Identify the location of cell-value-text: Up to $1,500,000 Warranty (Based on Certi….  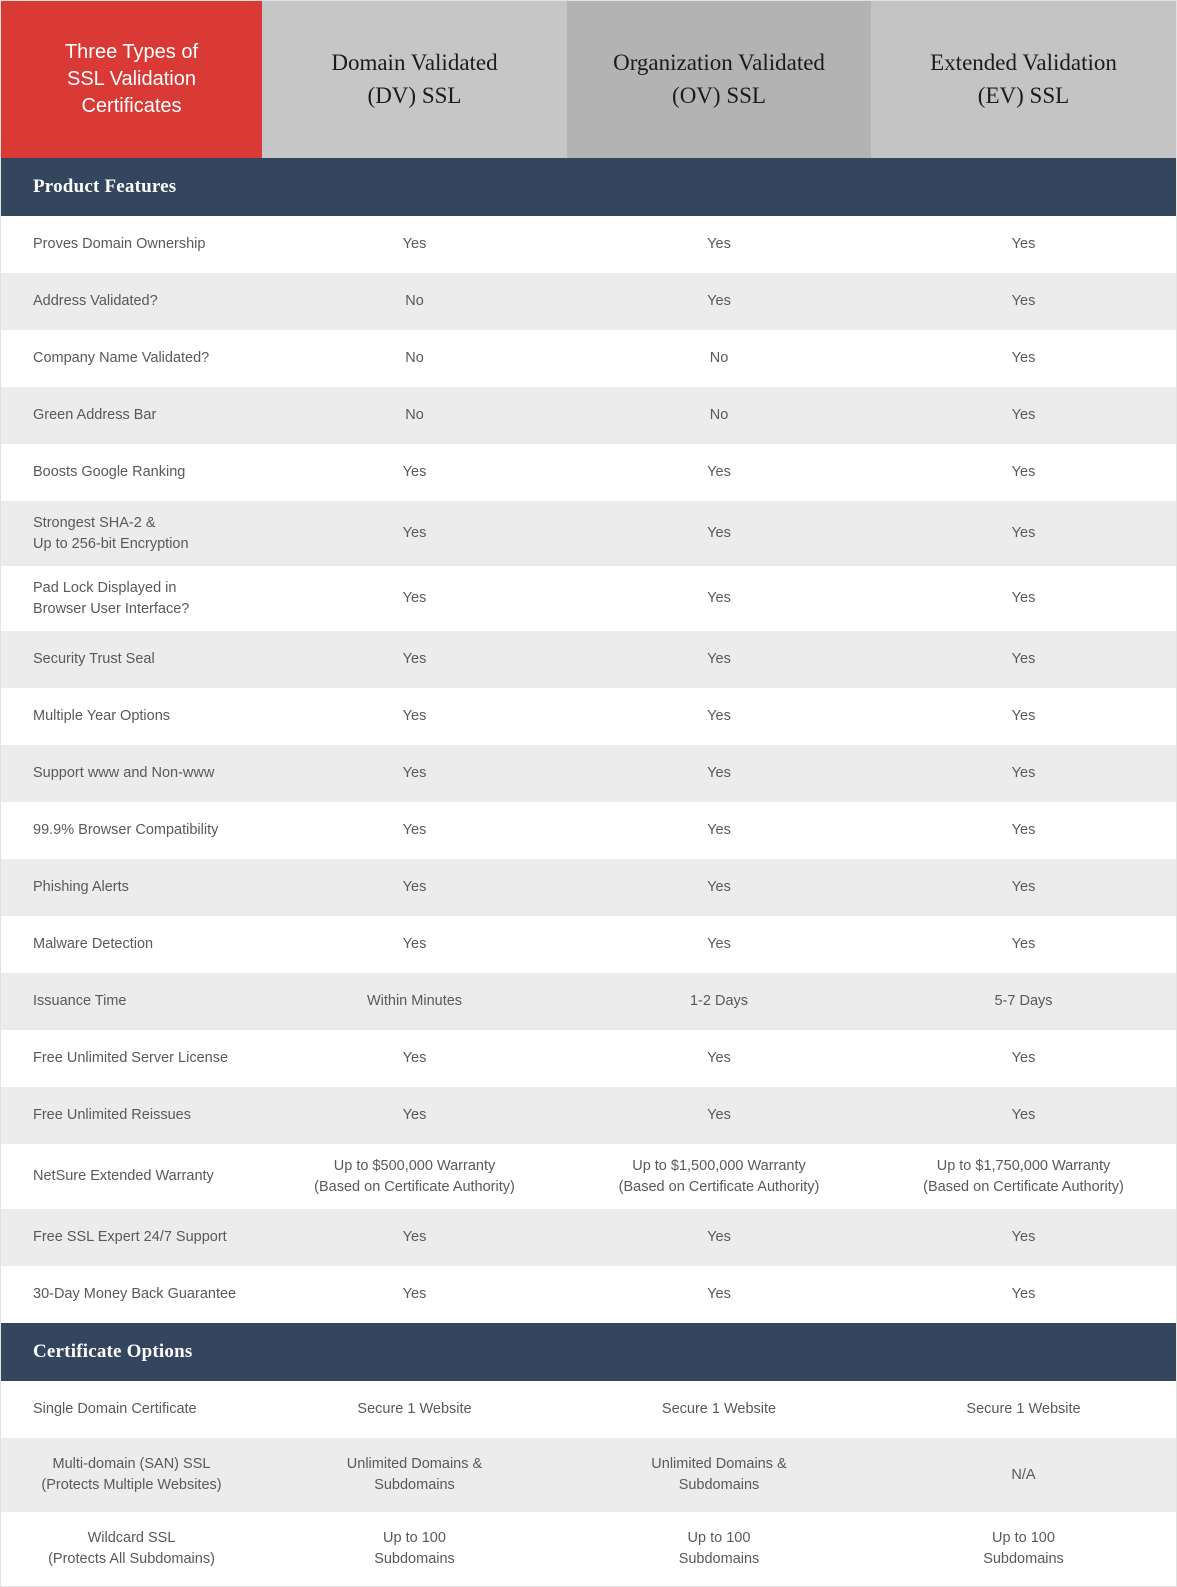
(719, 1176).